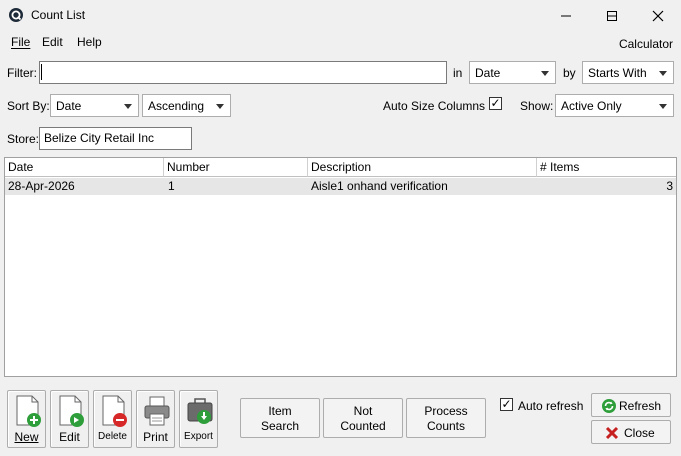  I want to click on new-button-label: New, so click(26, 437).